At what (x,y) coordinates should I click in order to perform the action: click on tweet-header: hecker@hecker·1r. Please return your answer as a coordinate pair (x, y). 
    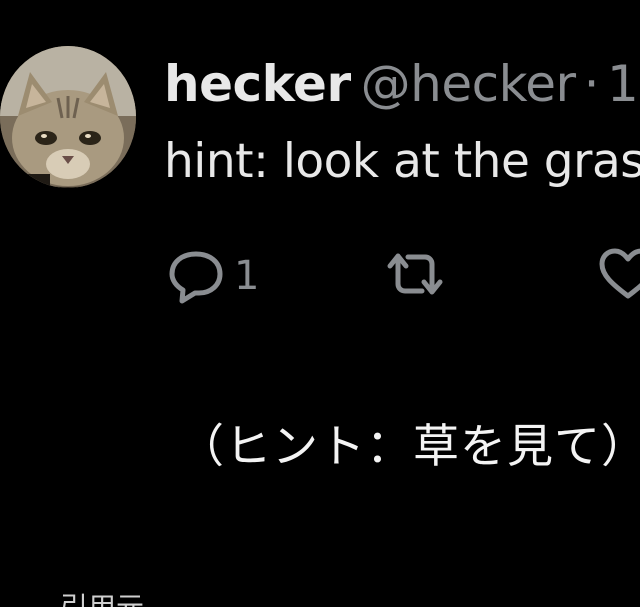
    Looking at the image, I should click on (402, 84).